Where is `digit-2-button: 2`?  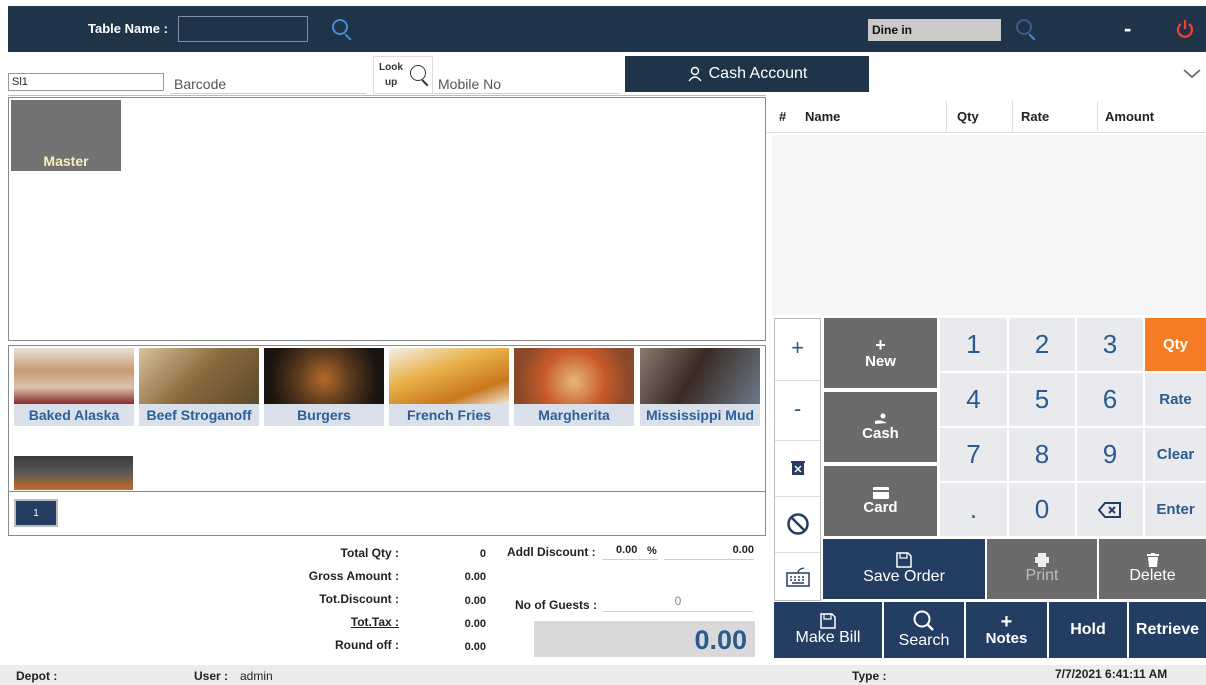 digit-2-button: 2 is located at coordinates (1042, 344).